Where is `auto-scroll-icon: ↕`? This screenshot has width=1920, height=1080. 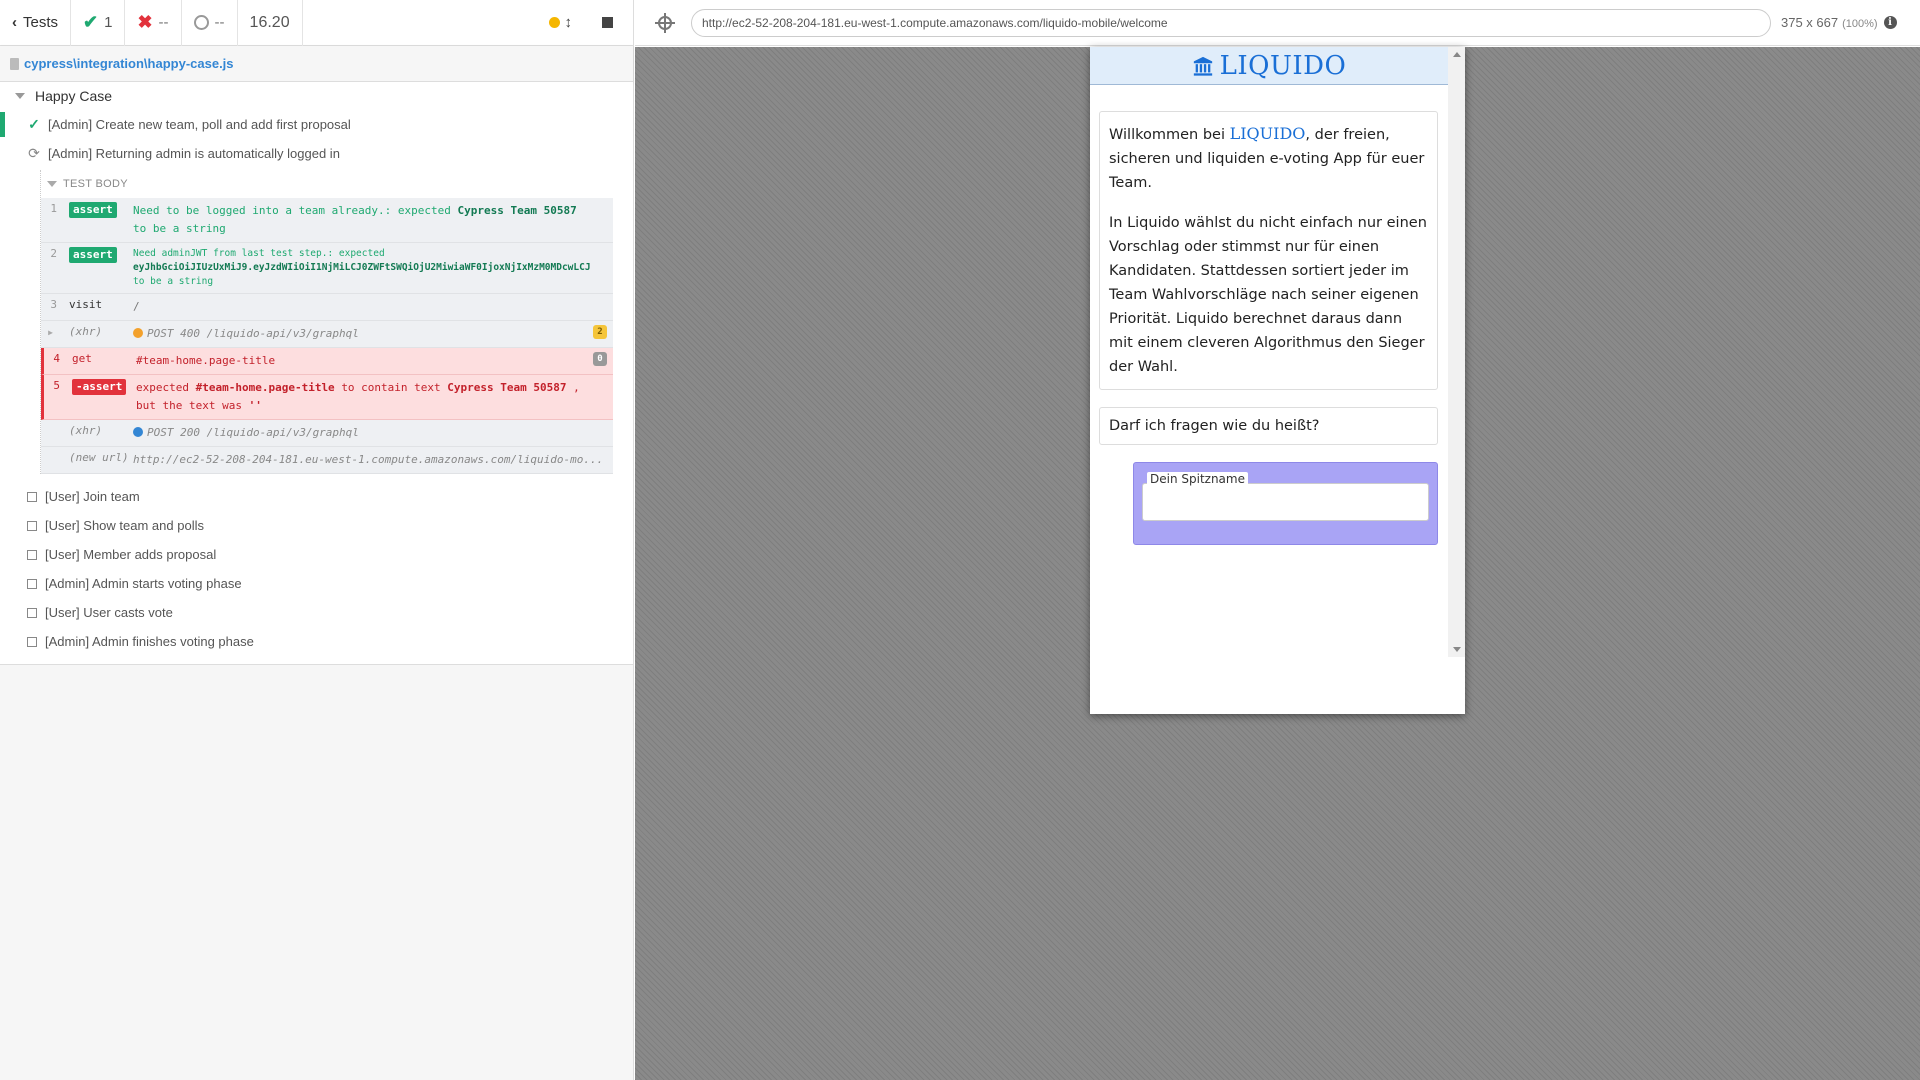
auto-scroll-icon: ↕ is located at coordinates (569, 22).